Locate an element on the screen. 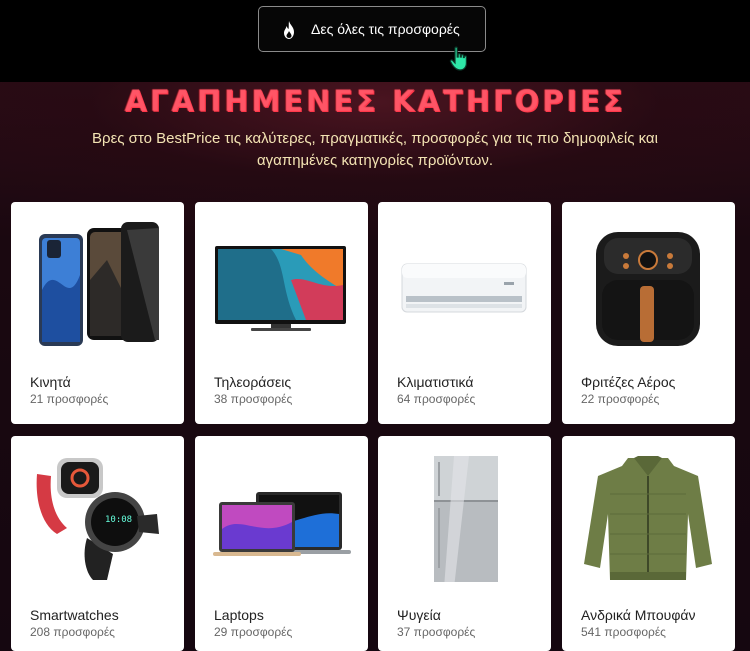 This screenshot has width=750, height=651. category-offer-count: 64 προσφορές is located at coordinates (436, 399).